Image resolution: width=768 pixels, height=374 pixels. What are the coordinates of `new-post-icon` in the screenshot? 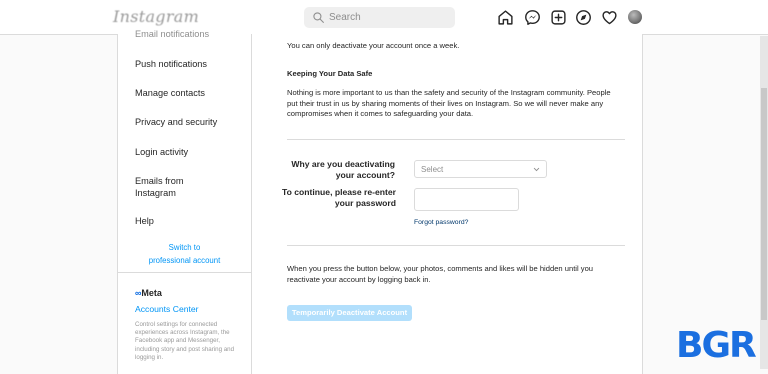 It's located at (558, 17).